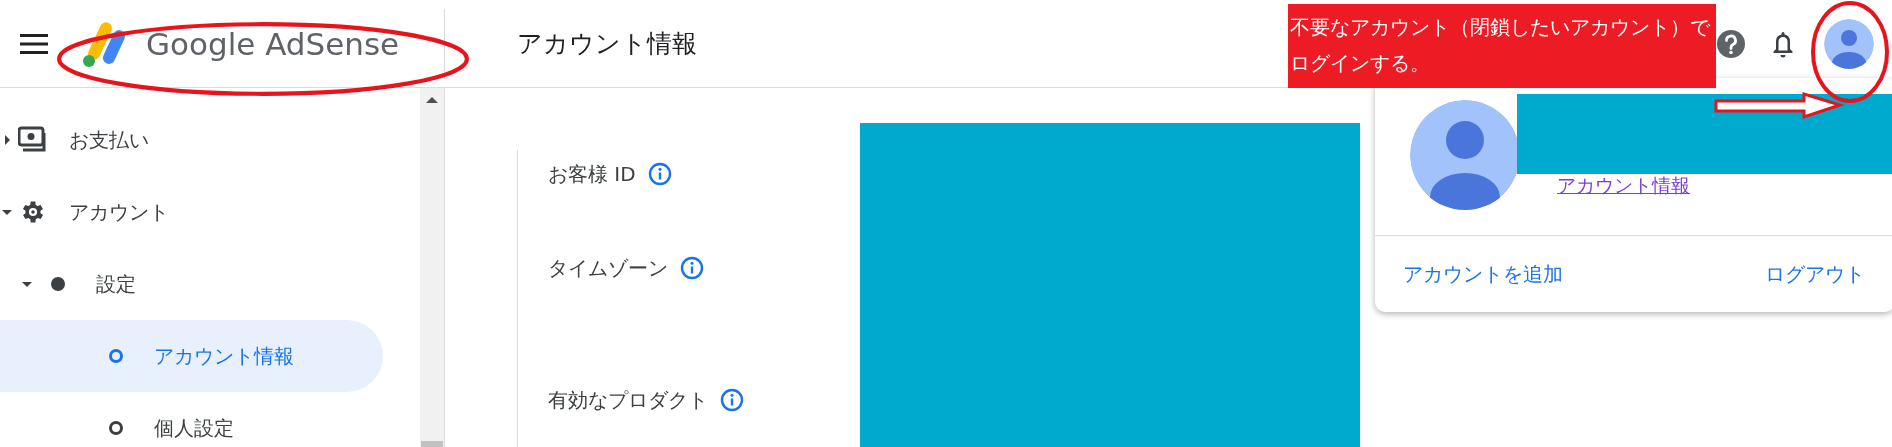  What do you see at coordinates (191, 356) in the screenshot?
I see `sidebar-item: アカウント情報` at bounding box center [191, 356].